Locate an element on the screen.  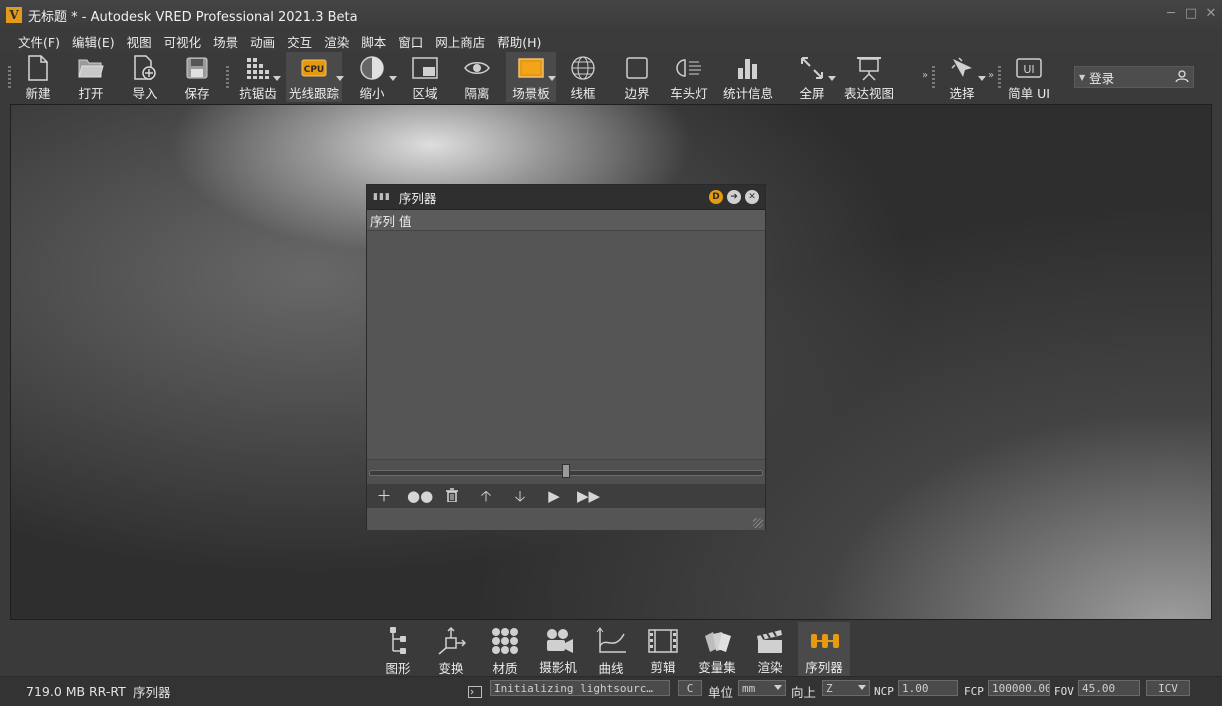
resize-grip-icon is located at coordinates (758, 523).